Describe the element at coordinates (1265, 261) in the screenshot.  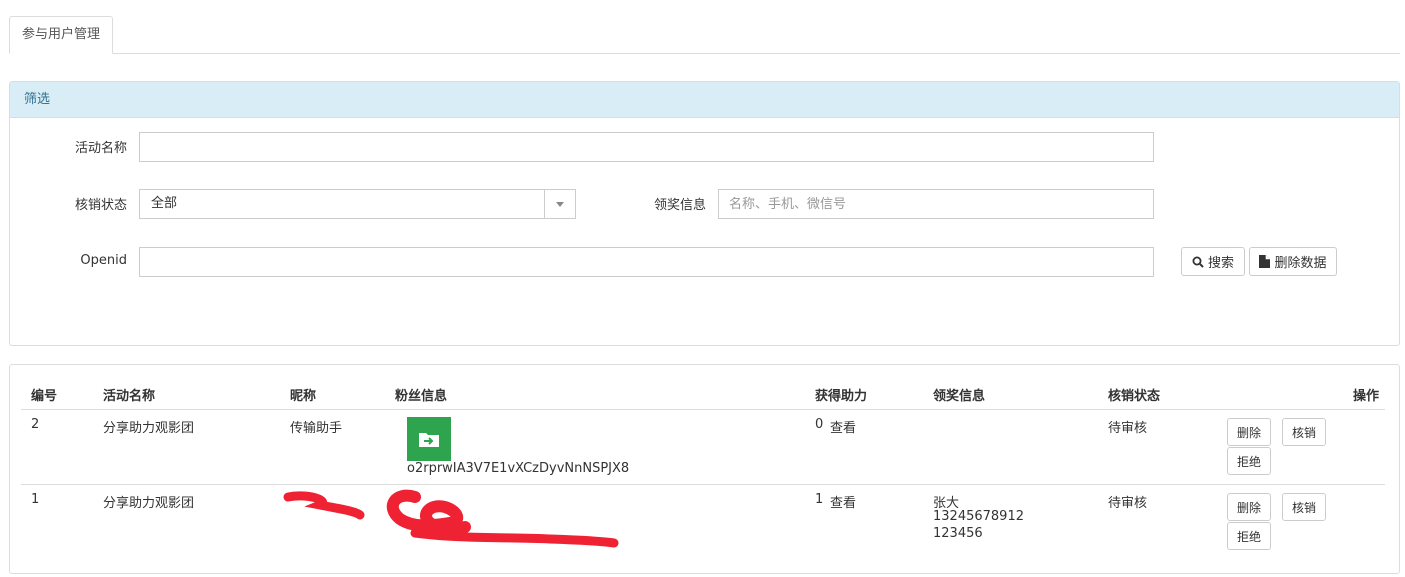
I see `file-icon` at that location.